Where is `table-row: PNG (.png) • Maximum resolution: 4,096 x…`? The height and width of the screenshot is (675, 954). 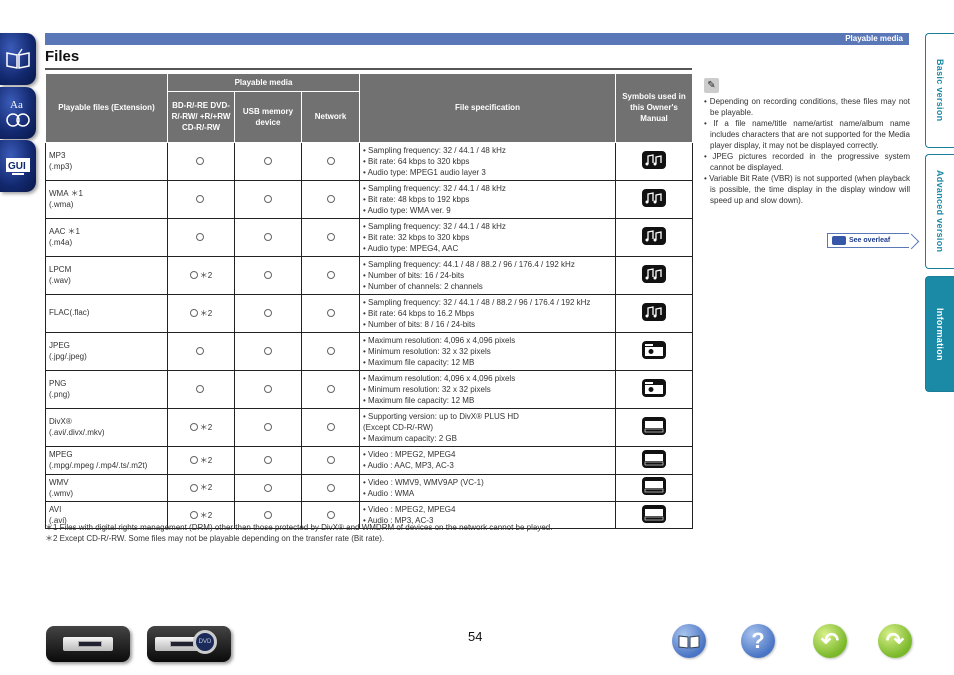 table-row: PNG (.png) • Maximum resolution: 4,096 x… is located at coordinates (369, 389).